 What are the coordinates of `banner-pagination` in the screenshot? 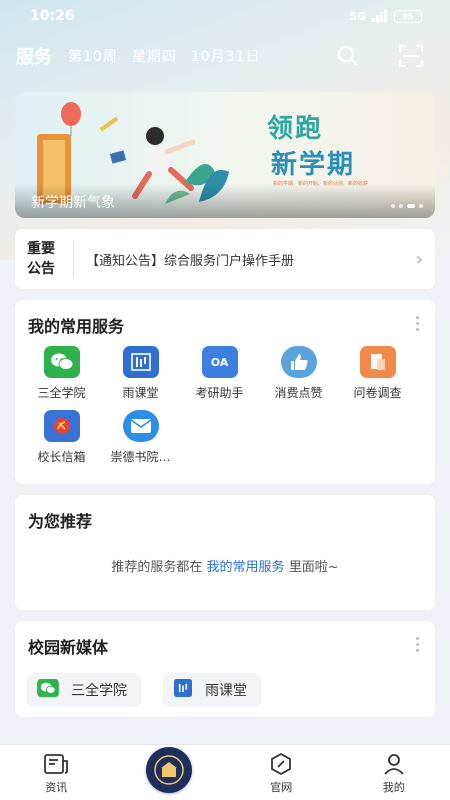 It's located at (407, 206).